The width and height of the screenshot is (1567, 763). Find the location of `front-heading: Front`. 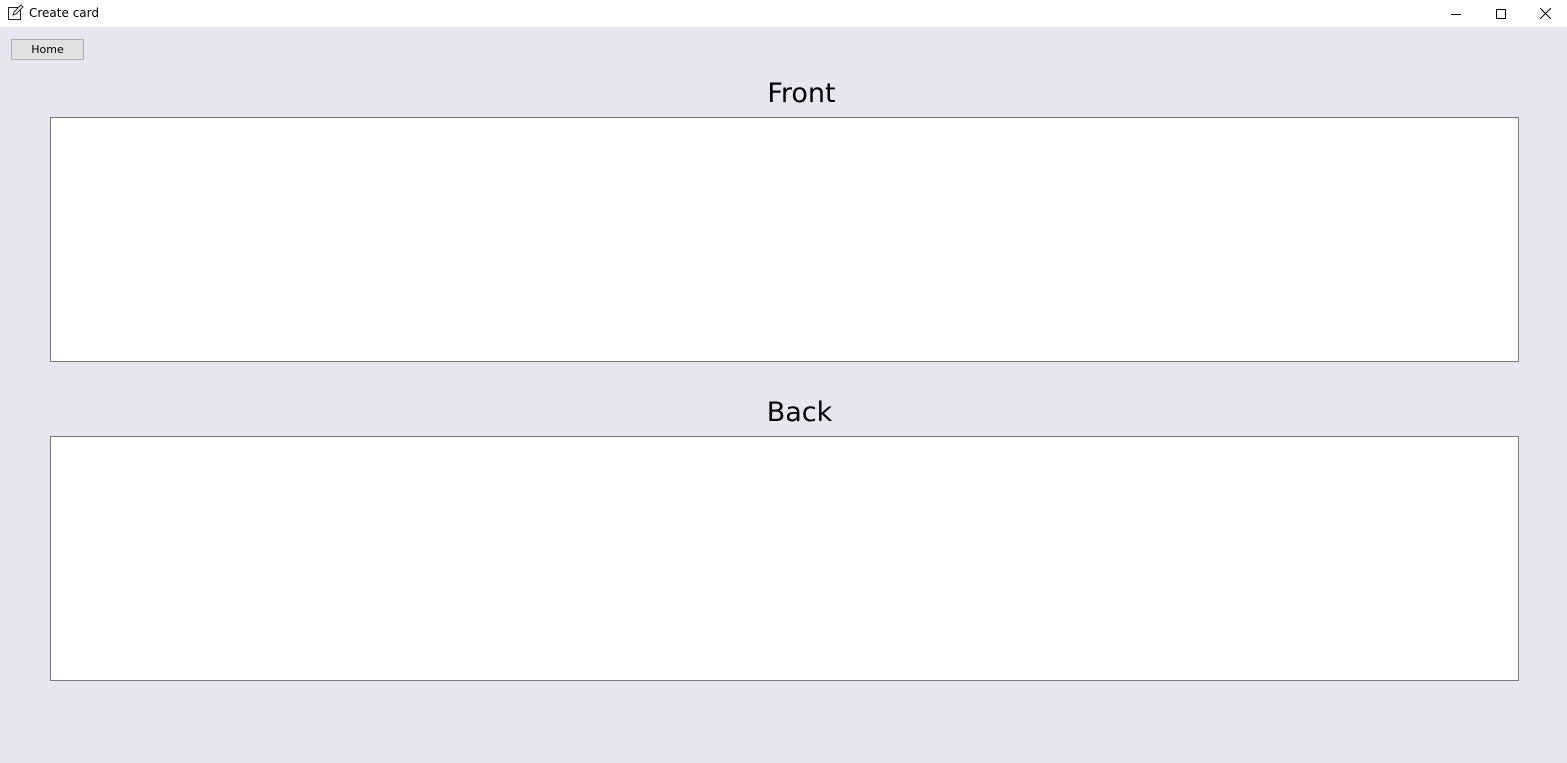

front-heading: Front is located at coordinates (801, 93).